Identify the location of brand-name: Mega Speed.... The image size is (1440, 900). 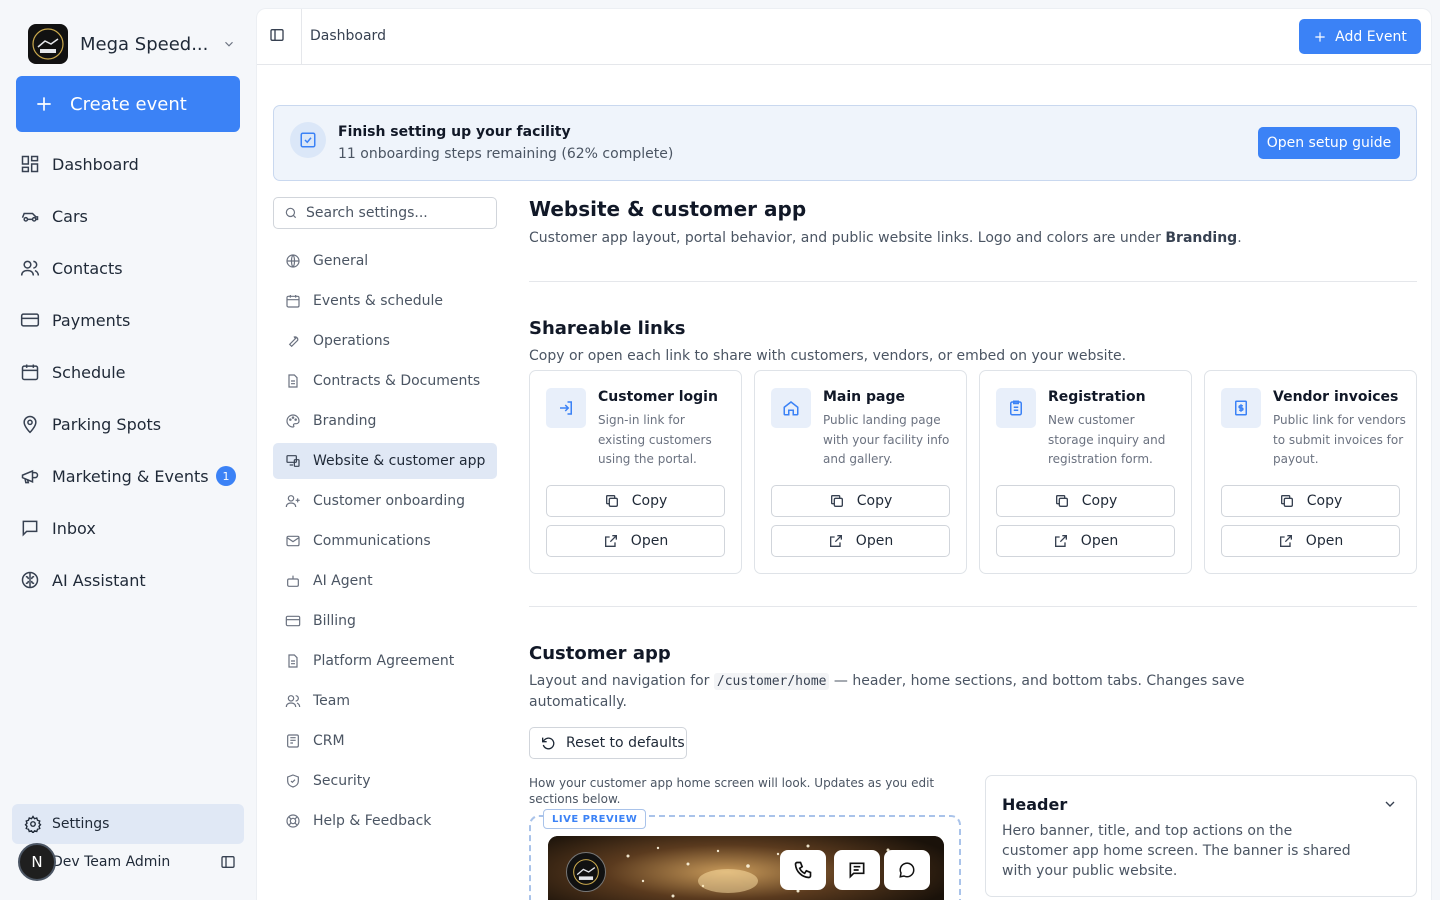
(144, 44).